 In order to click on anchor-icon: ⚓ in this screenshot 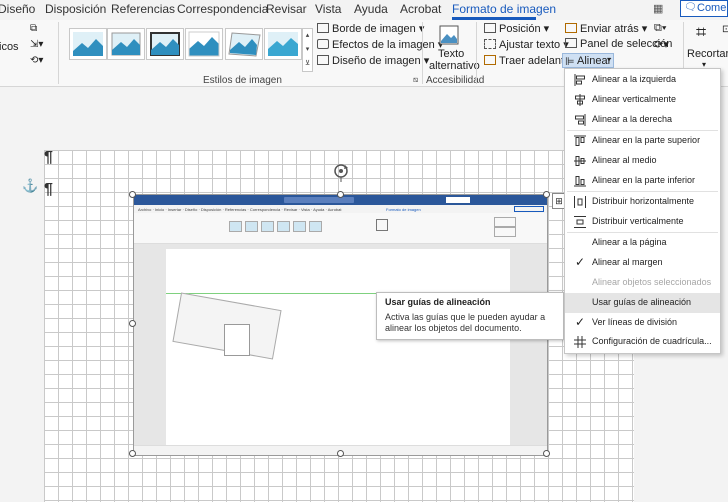, I will do `click(30, 185)`.